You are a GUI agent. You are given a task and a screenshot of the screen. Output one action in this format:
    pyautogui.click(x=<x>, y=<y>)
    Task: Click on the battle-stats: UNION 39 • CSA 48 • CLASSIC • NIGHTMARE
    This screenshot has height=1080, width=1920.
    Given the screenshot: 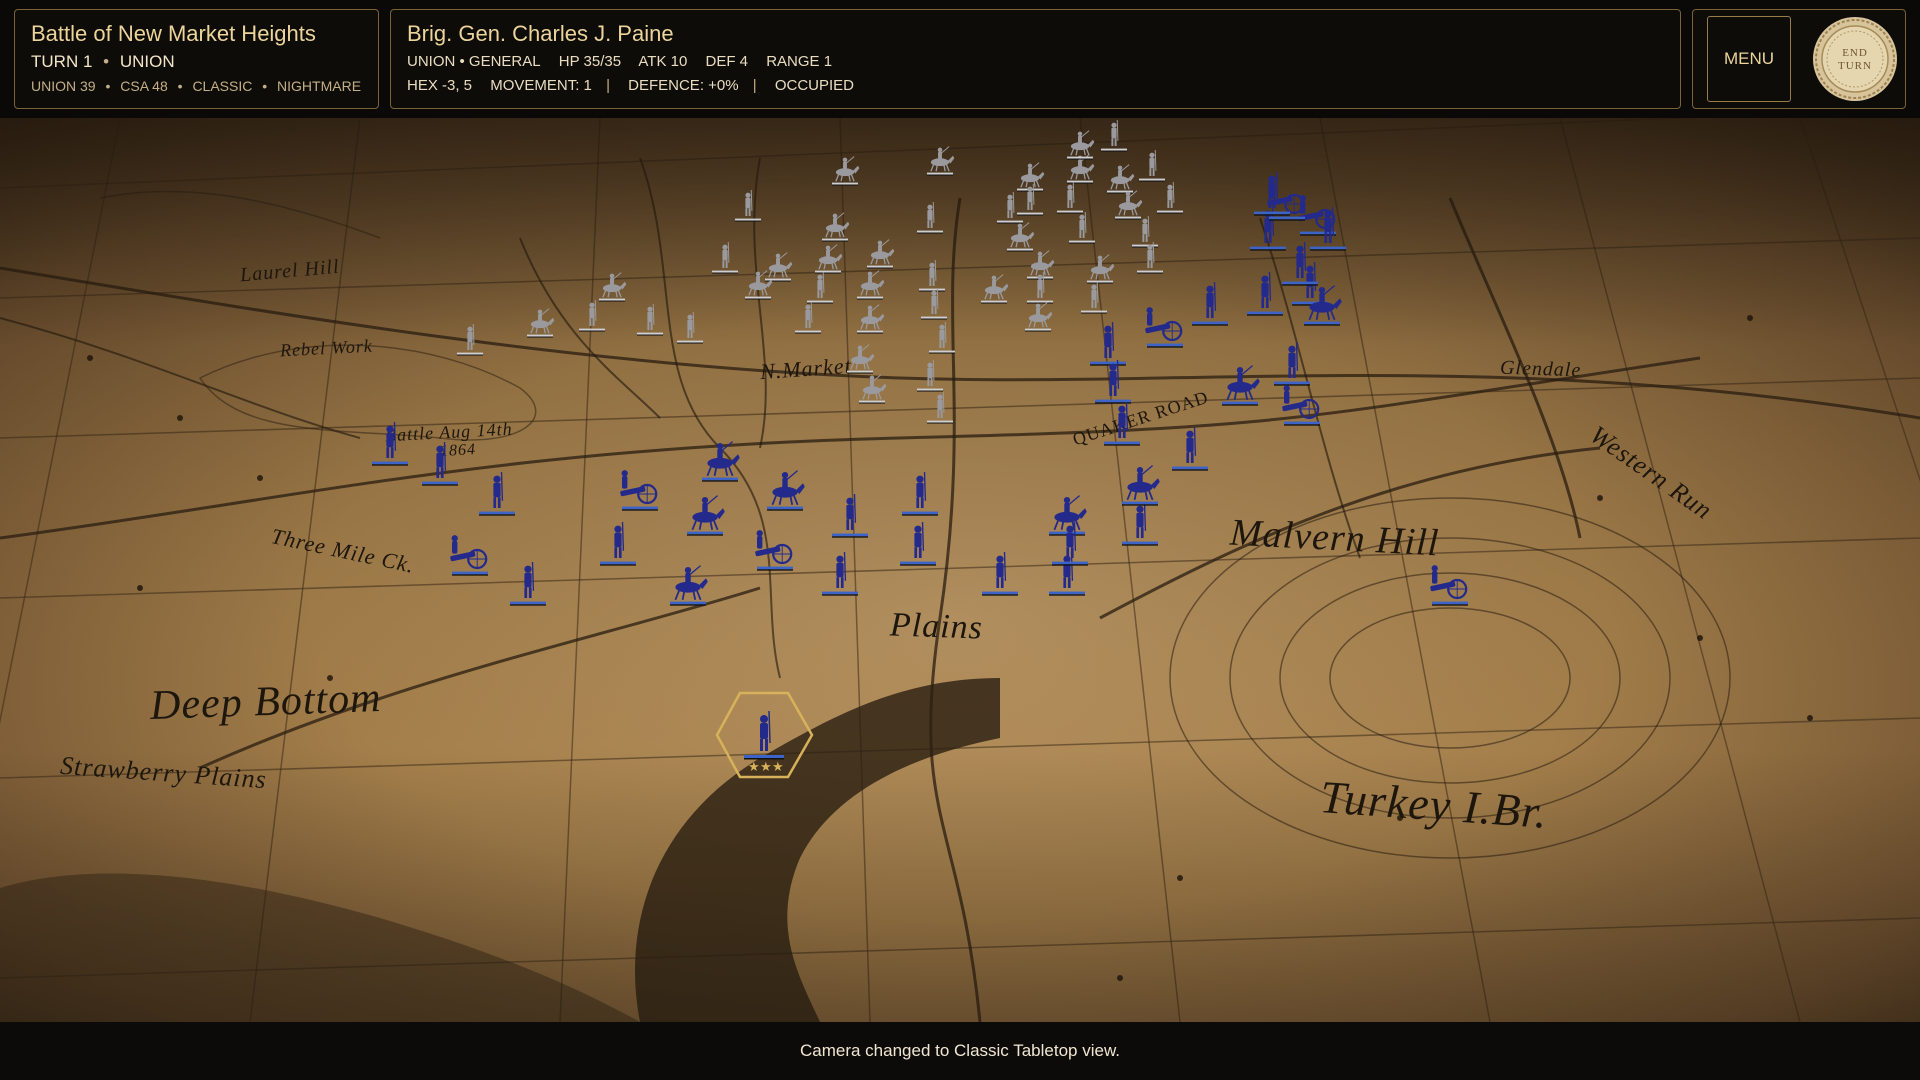 What is the action you would take?
    pyautogui.click(x=196, y=86)
    